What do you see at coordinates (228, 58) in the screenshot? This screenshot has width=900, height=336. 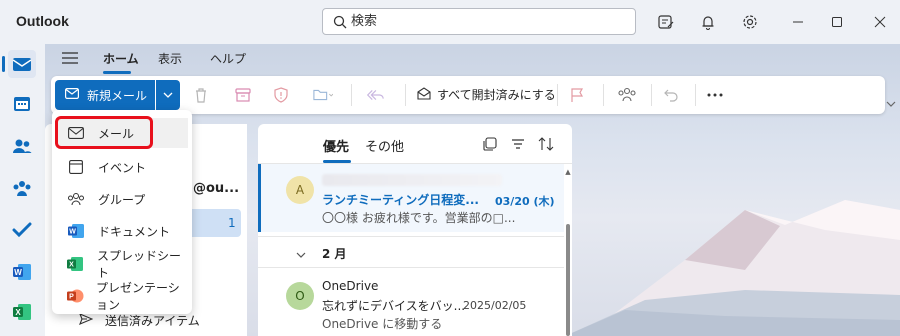 I see `tab-help: ヘルプ` at bounding box center [228, 58].